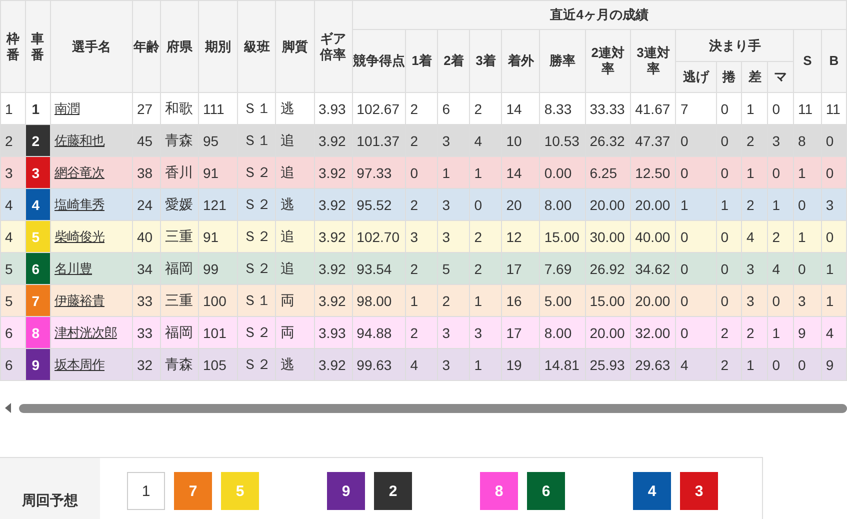 The width and height of the screenshot is (847, 519). Describe the element at coordinates (333, 46) in the screenshot. I see `column-header: ギア倍率` at that location.